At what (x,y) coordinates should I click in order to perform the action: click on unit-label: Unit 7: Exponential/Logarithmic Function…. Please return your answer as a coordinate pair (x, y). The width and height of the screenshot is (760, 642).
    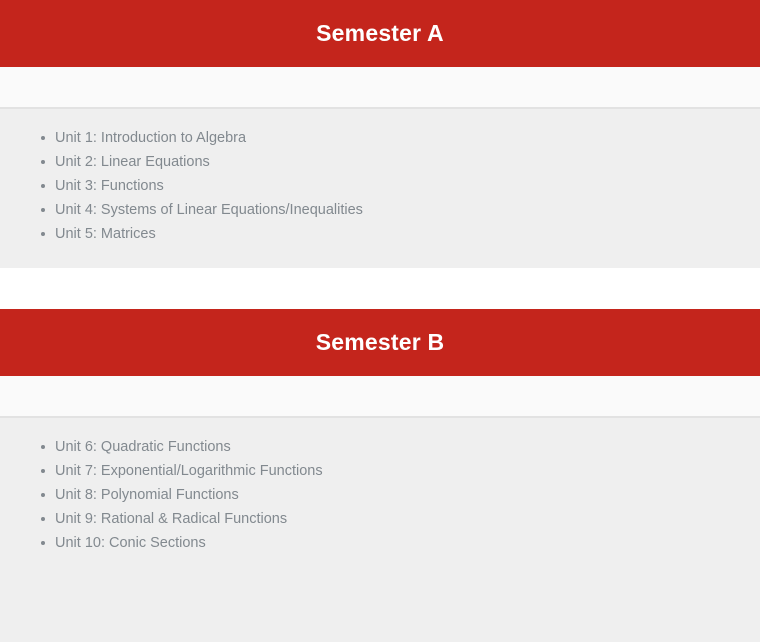
    Looking at the image, I should click on (189, 471).